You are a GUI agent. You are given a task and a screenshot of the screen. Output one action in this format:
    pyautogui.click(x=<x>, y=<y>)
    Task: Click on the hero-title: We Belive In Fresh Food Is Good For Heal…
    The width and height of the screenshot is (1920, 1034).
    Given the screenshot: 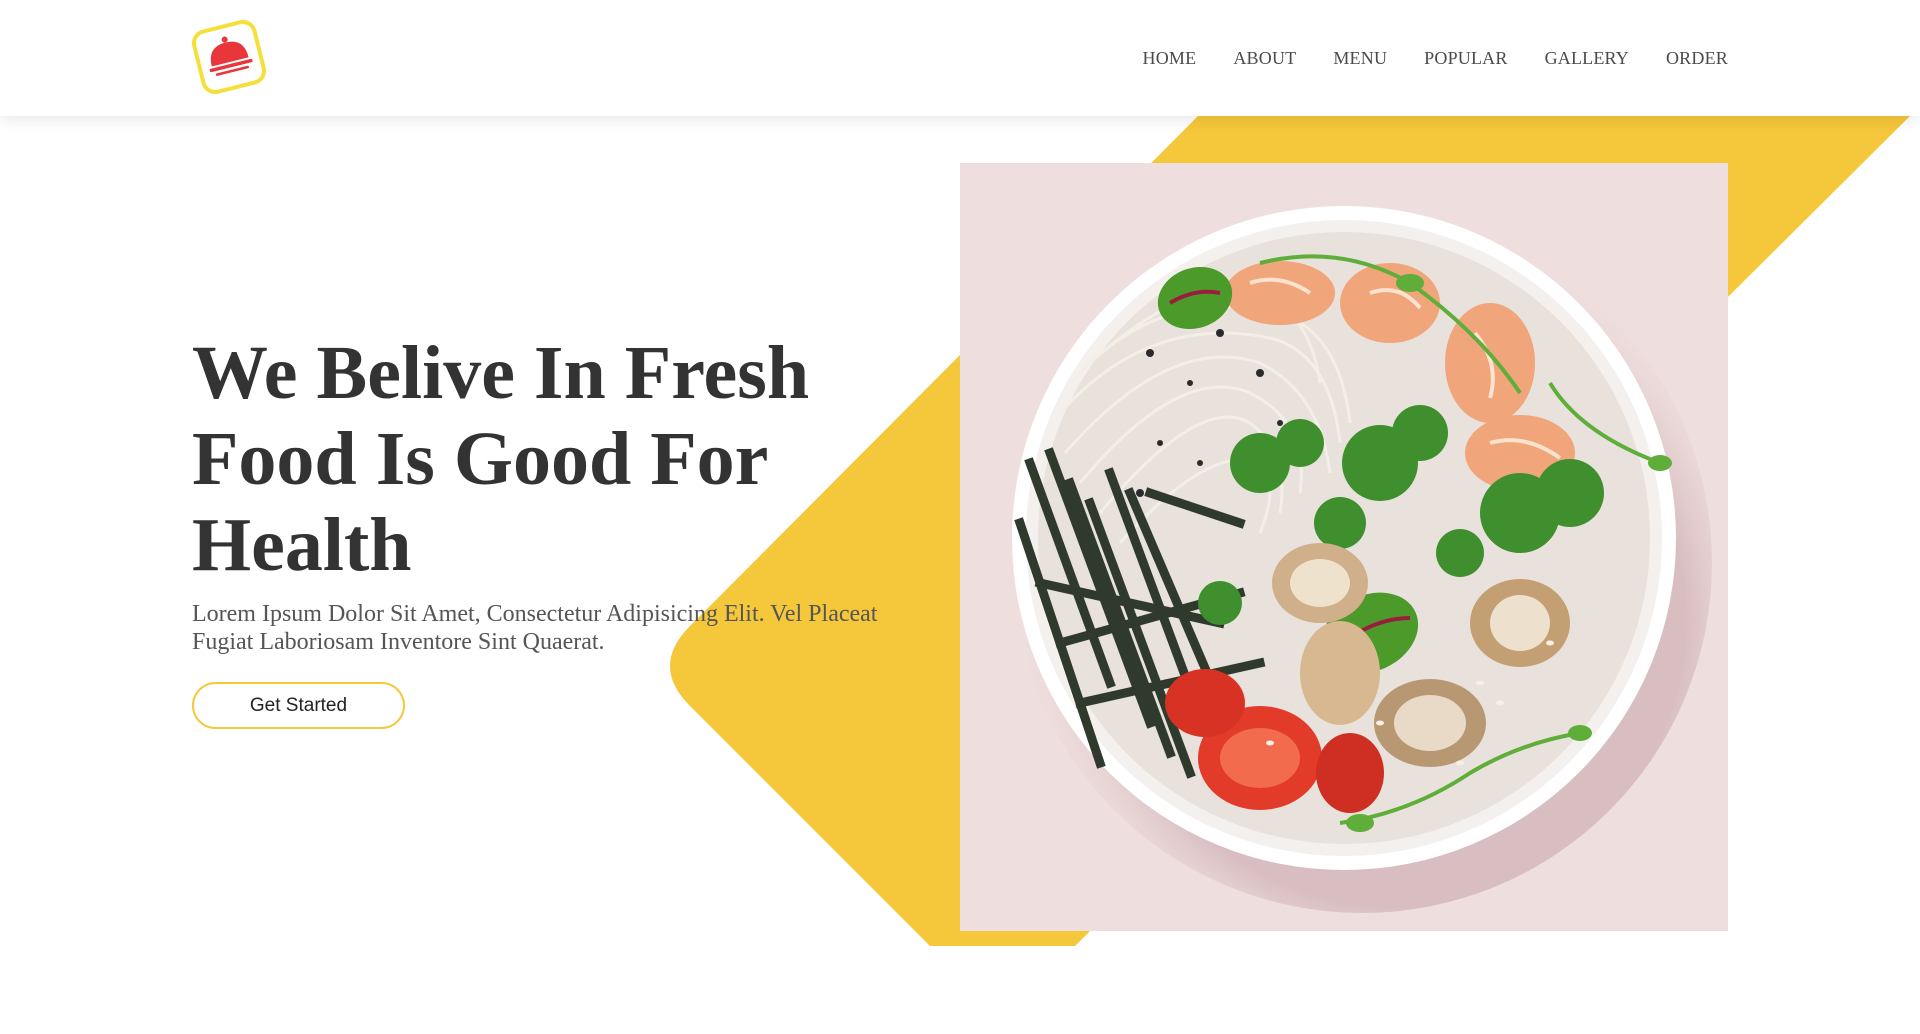 What is the action you would take?
    pyautogui.click(x=501, y=459)
    